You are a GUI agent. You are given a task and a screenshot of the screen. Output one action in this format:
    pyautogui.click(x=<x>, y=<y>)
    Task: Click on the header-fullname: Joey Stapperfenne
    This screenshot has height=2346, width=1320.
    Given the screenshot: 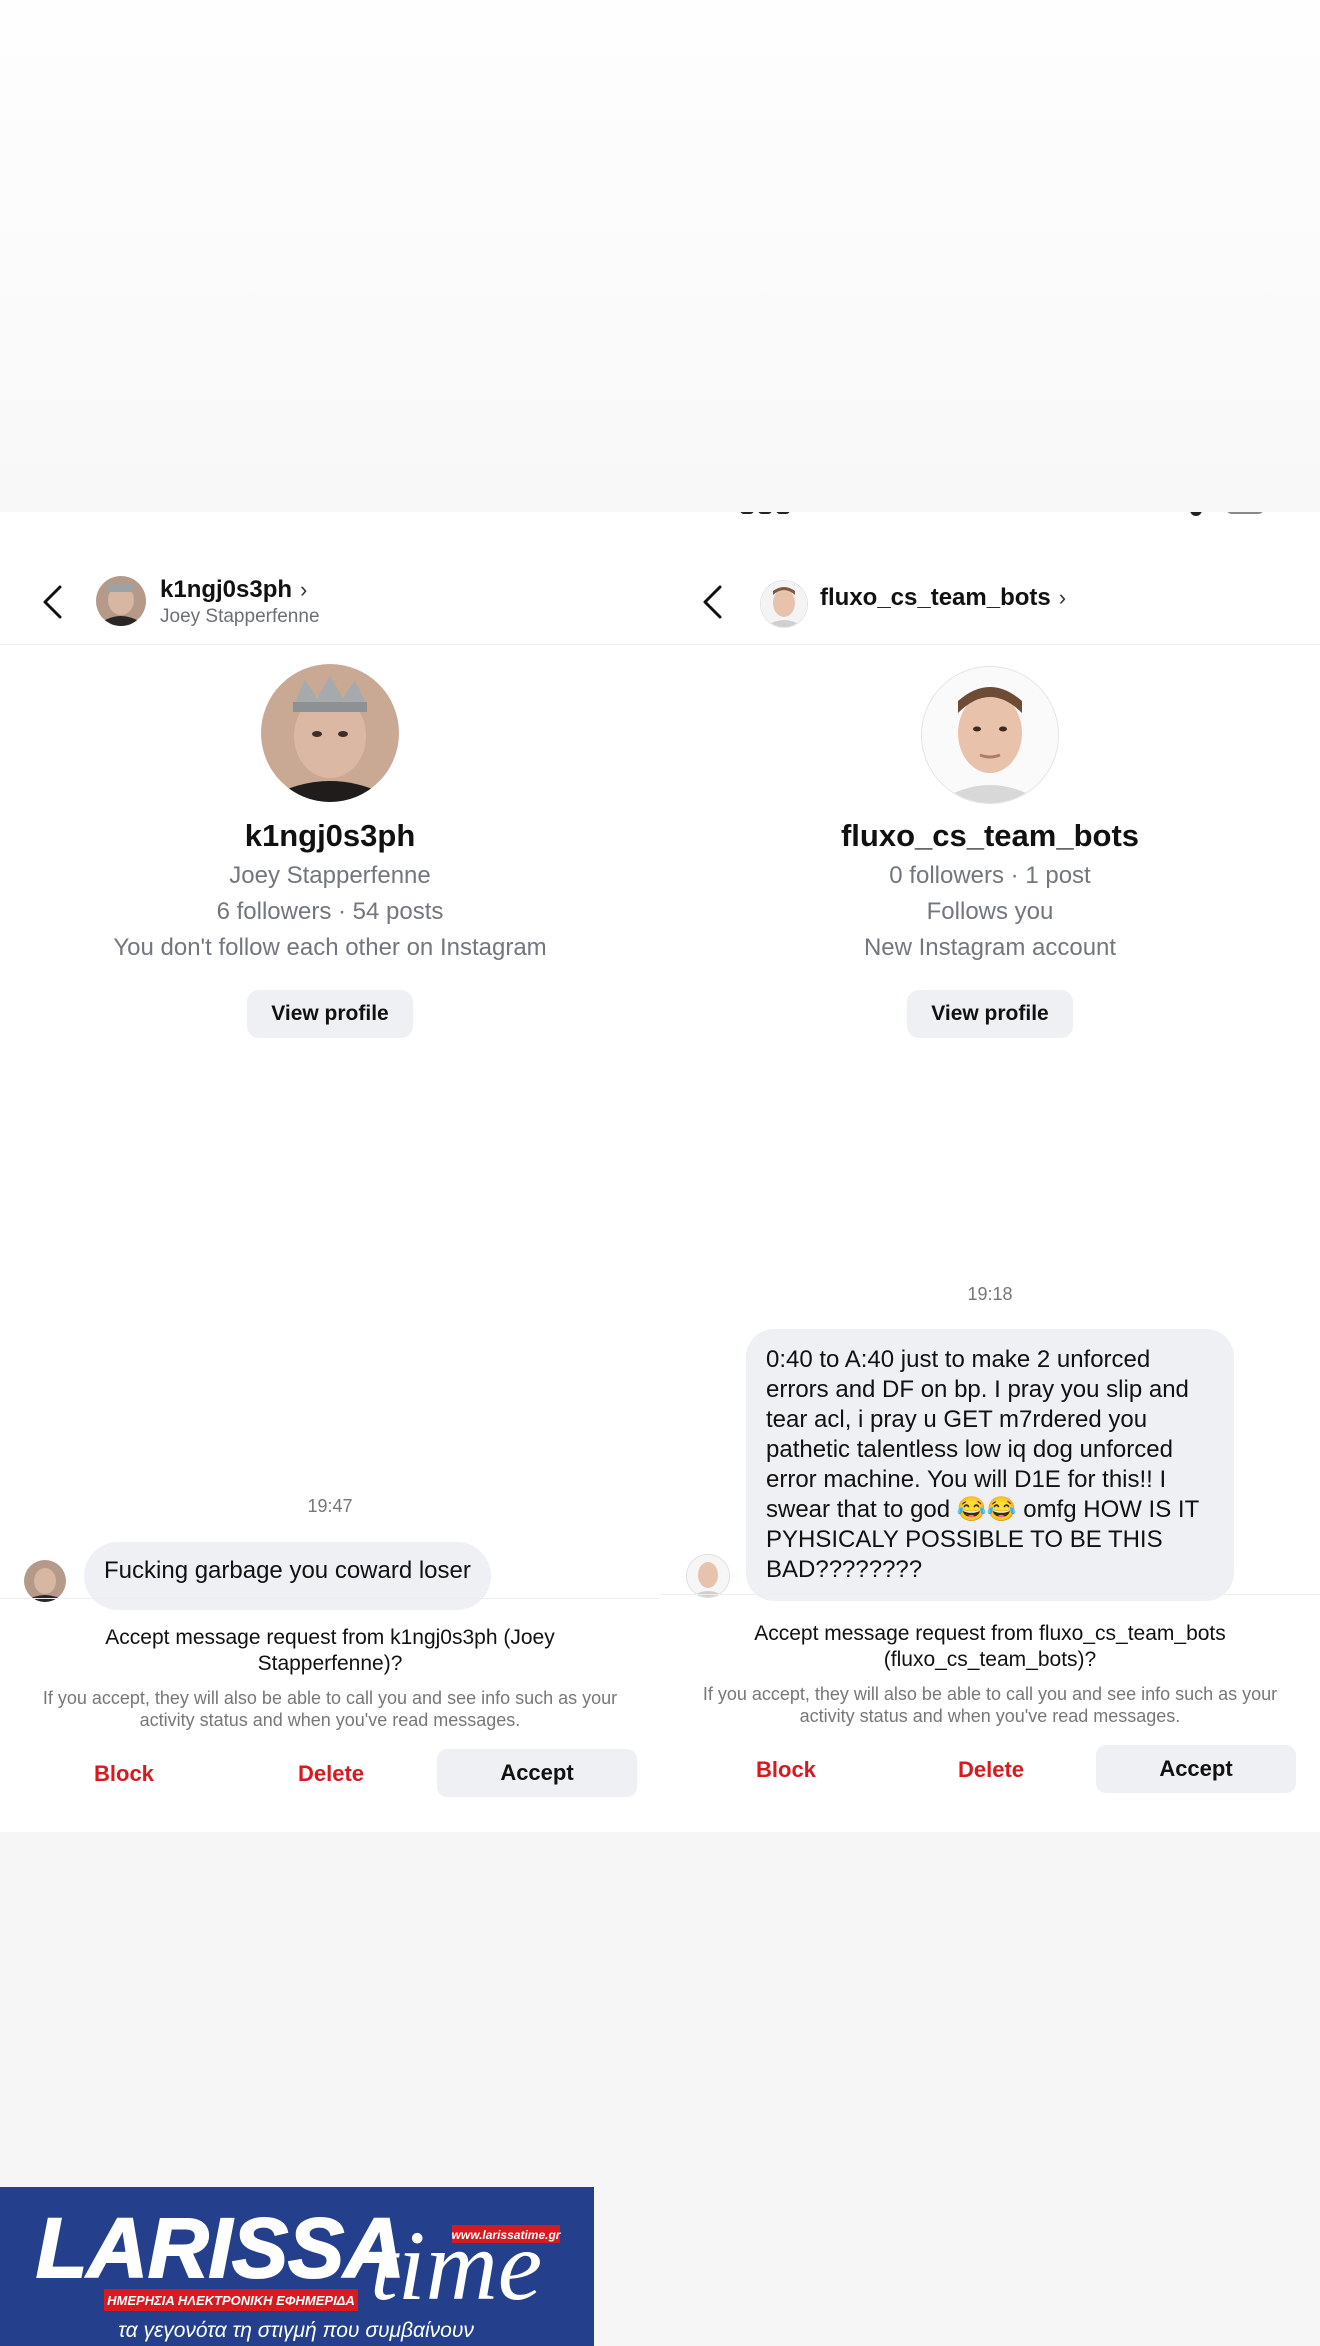 What is the action you would take?
    pyautogui.click(x=240, y=616)
    